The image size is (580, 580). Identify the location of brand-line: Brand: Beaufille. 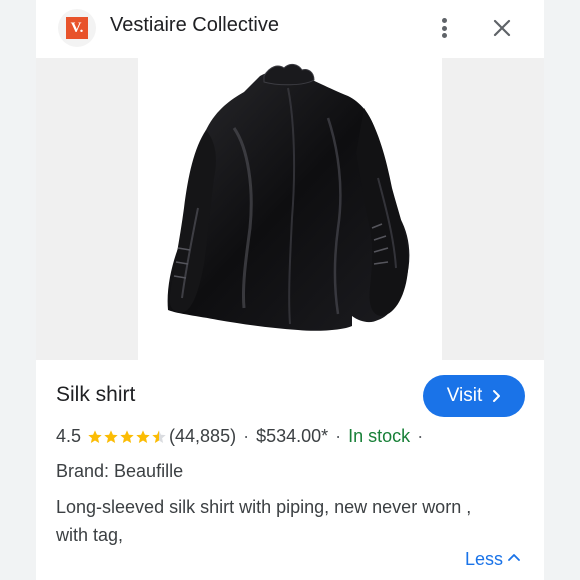
(120, 471).